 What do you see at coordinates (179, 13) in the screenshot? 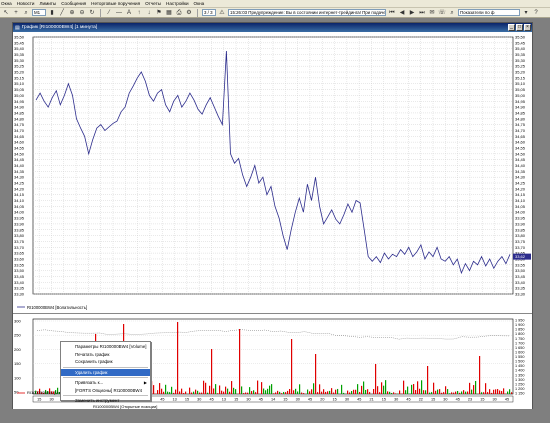
I see `print-icon: ⎙` at bounding box center [179, 13].